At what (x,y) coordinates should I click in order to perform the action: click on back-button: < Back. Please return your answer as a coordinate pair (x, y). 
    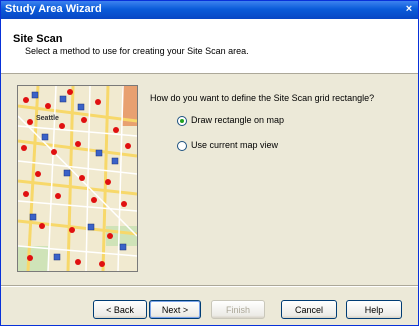
    Looking at the image, I should click on (120, 309).